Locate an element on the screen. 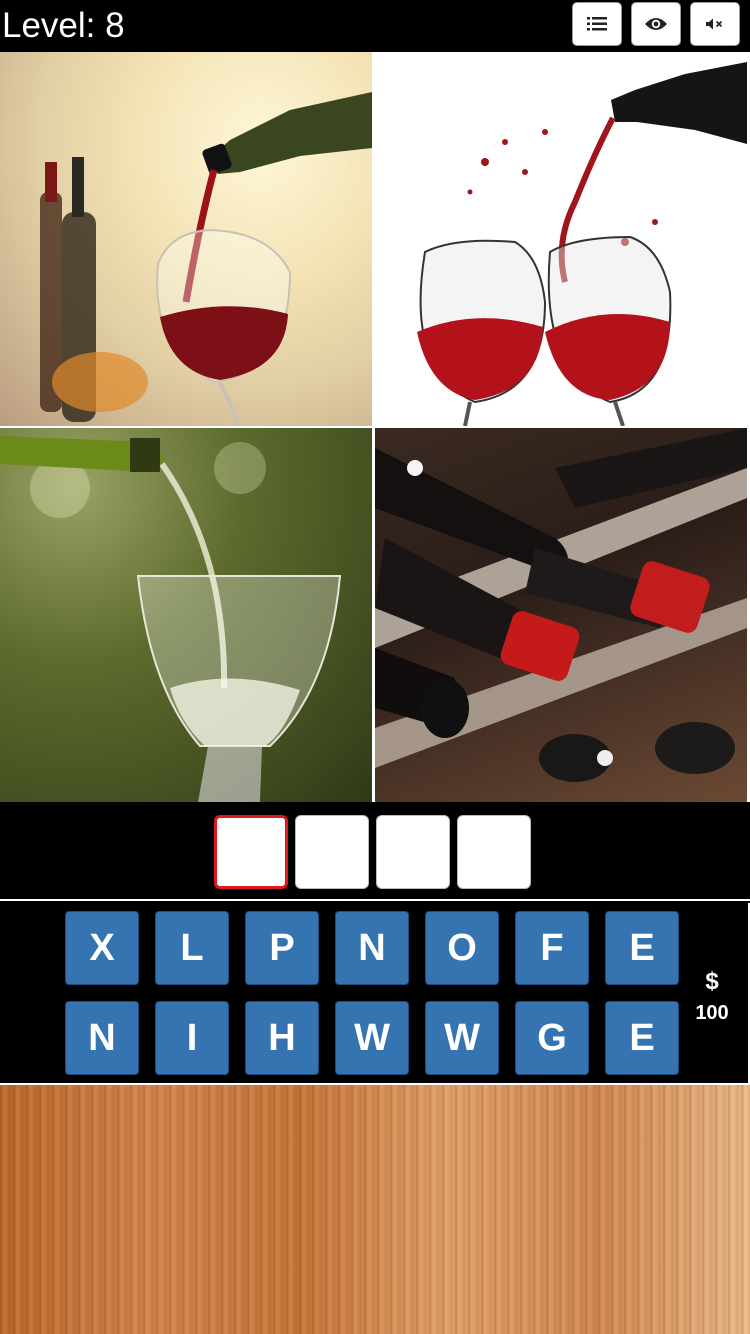  white-wine-pour-icon is located at coordinates (171, 619).